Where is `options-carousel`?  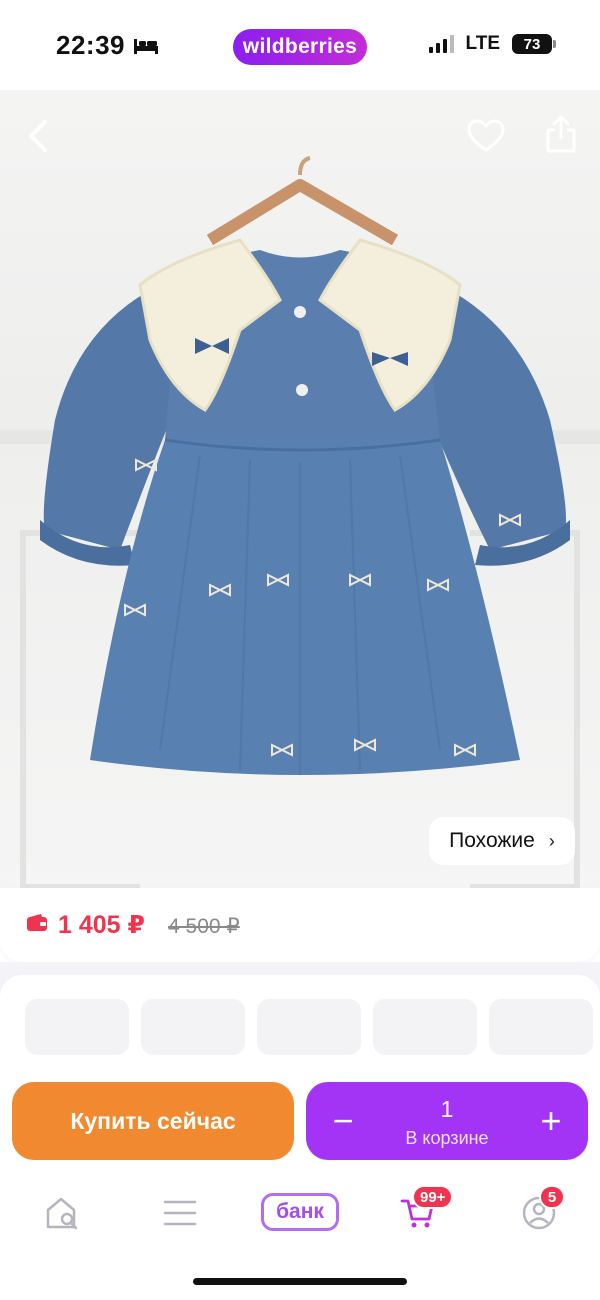
options-carousel is located at coordinates (300, 1025).